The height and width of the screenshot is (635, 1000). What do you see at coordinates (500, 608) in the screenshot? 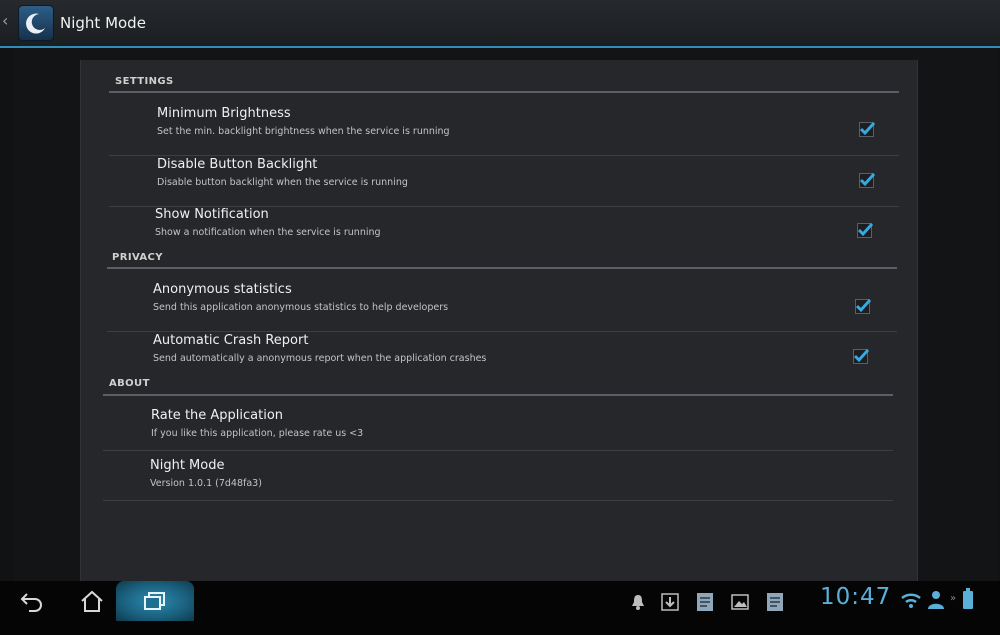
I see `system-navigation-bar: 10:47 »` at bounding box center [500, 608].